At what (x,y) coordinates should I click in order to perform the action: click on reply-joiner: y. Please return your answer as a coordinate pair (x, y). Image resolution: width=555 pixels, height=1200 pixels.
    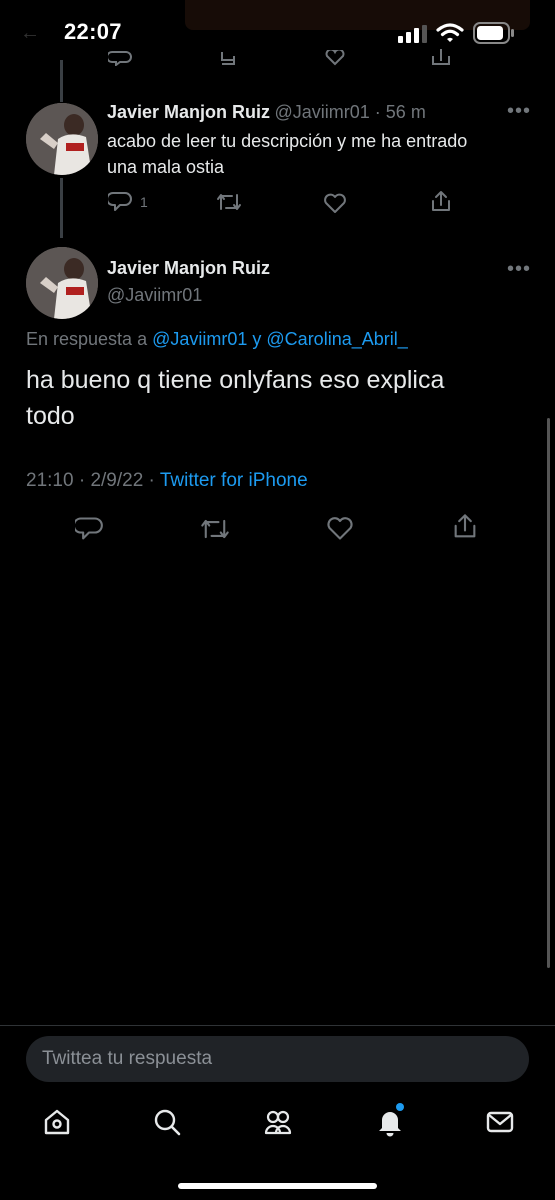
    Looking at the image, I should click on (257, 339).